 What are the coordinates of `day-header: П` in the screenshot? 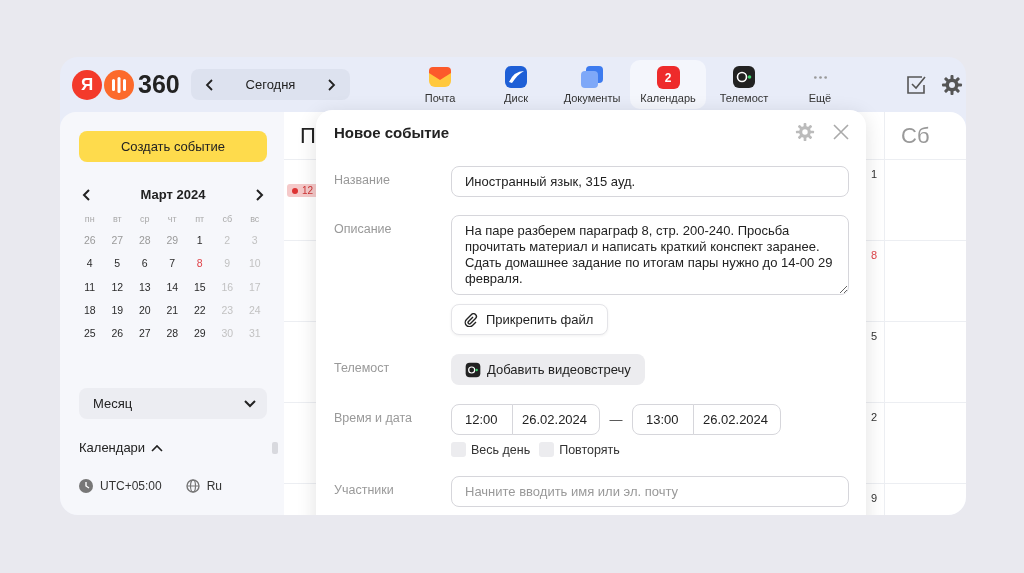 It's located at (307, 135).